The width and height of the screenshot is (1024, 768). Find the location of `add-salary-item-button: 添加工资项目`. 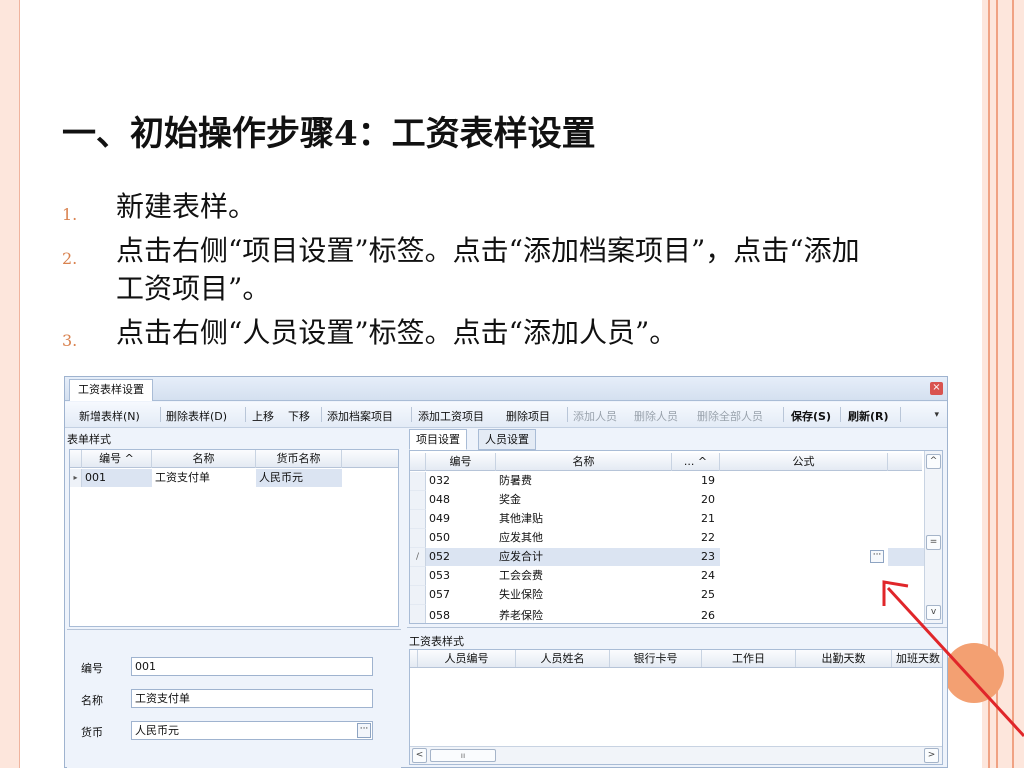

add-salary-item-button: 添加工资项目 is located at coordinates (451, 416).